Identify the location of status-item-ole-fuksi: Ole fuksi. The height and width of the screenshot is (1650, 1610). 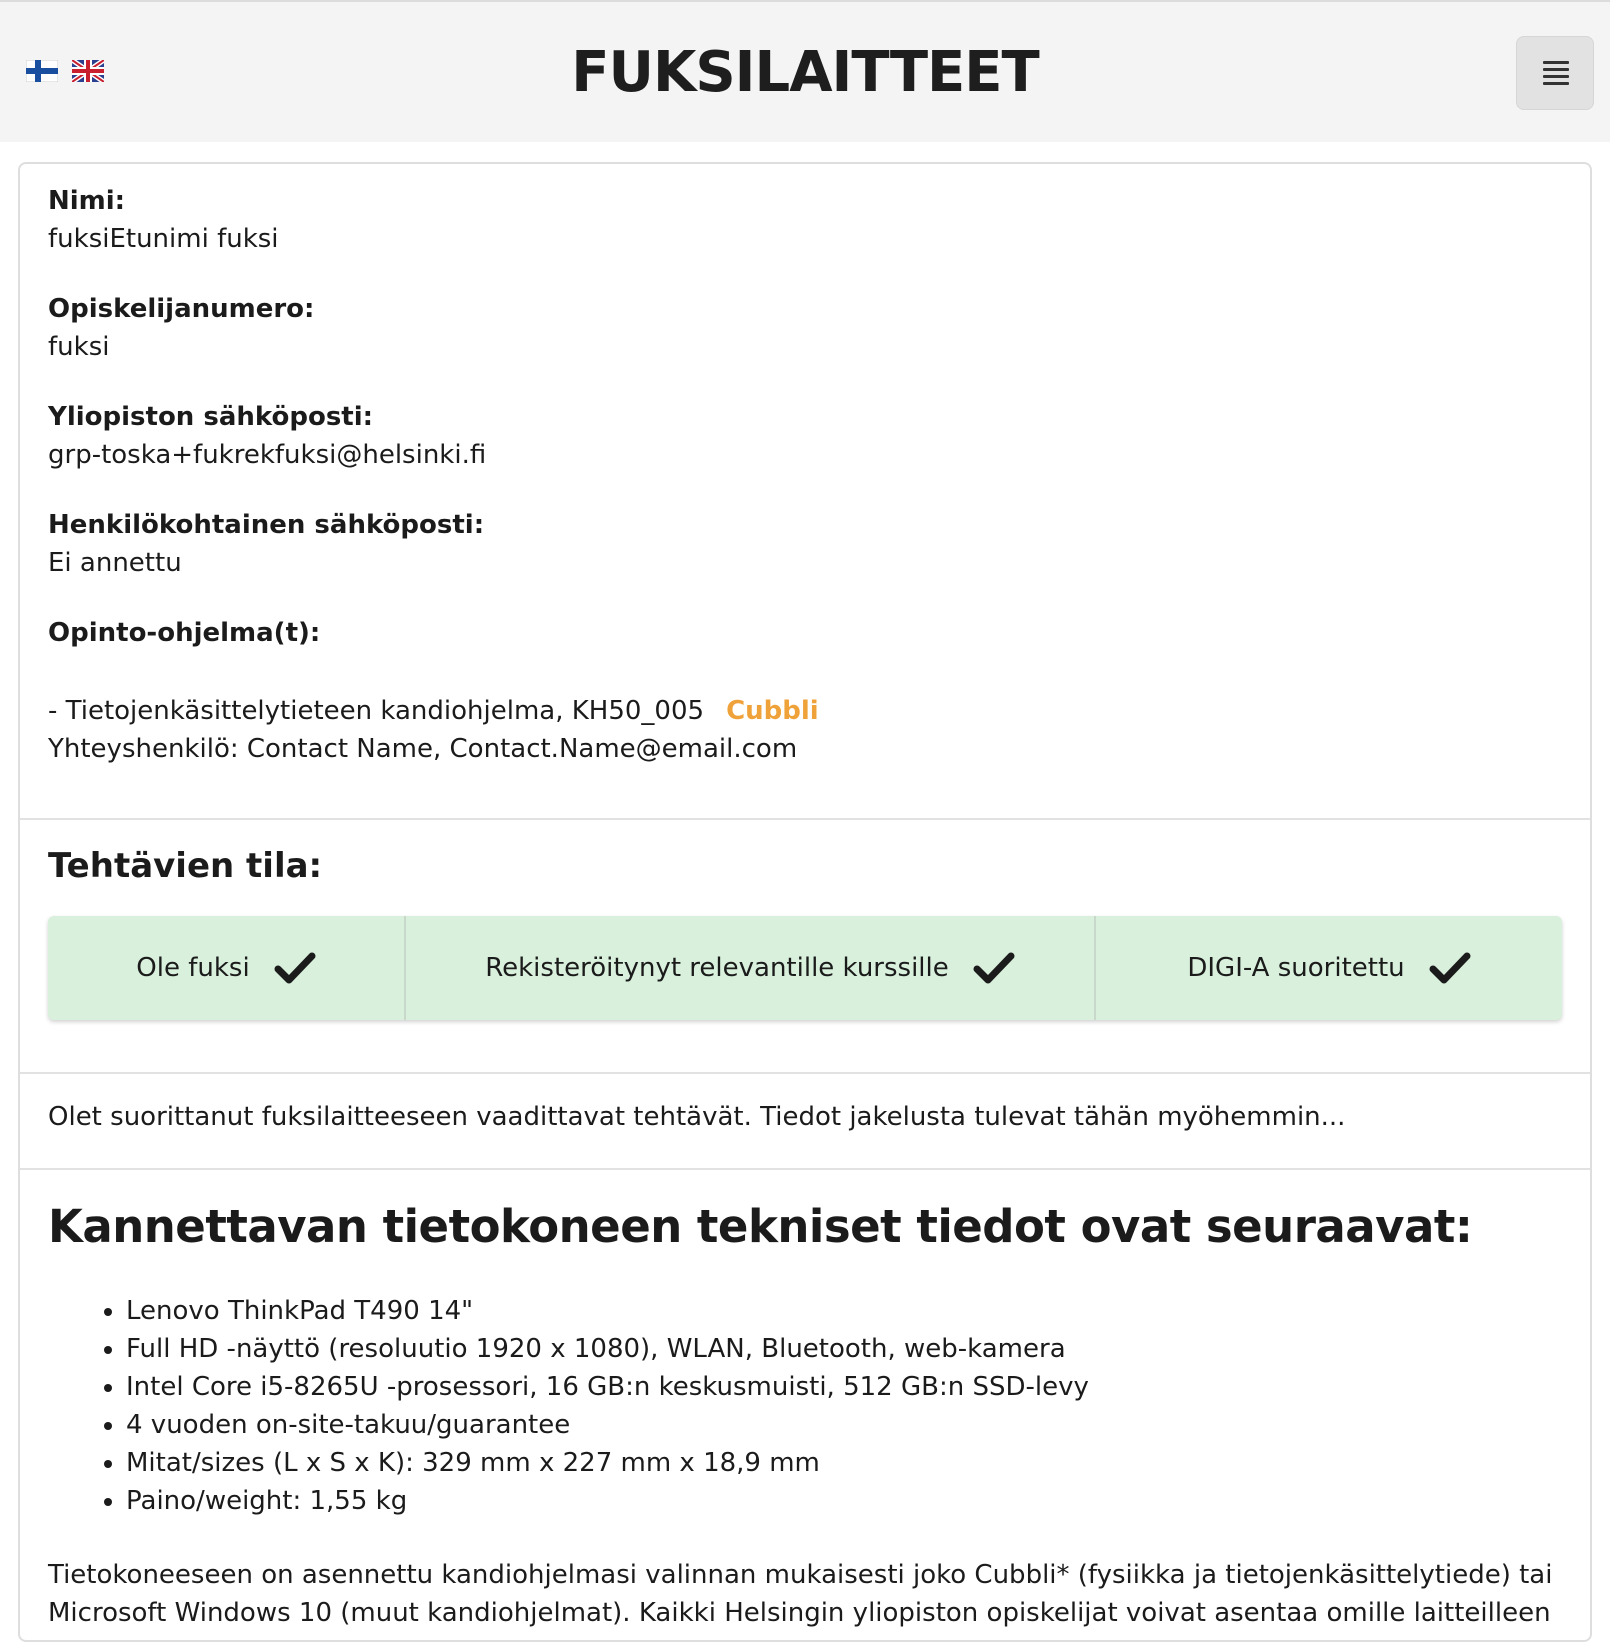
(227, 968).